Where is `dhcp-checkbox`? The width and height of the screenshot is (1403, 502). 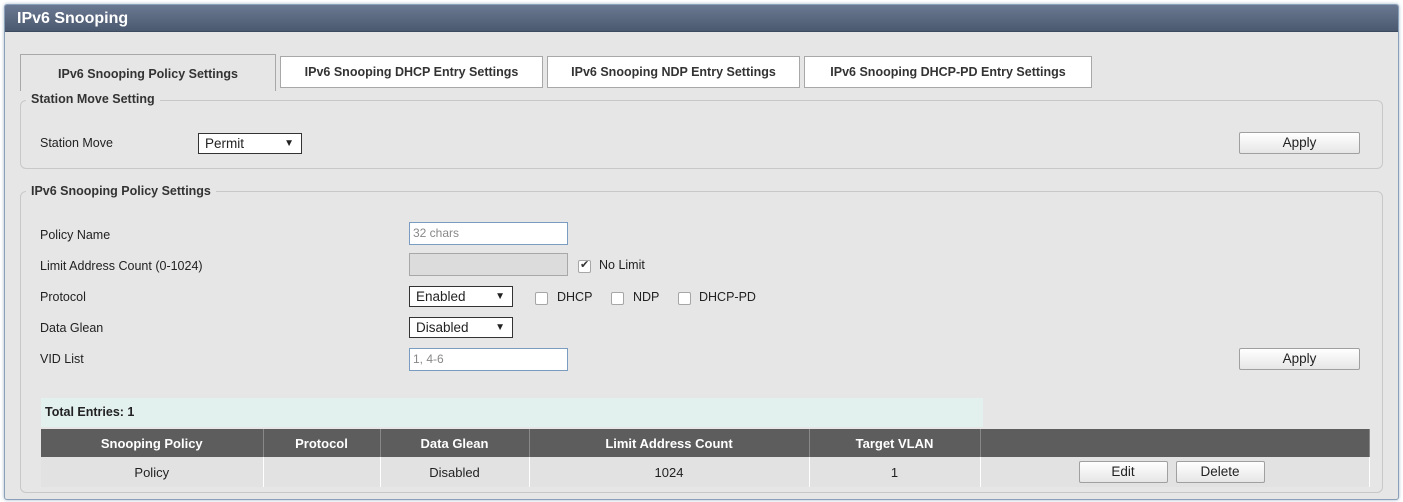 dhcp-checkbox is located at coordinates (541, 298).